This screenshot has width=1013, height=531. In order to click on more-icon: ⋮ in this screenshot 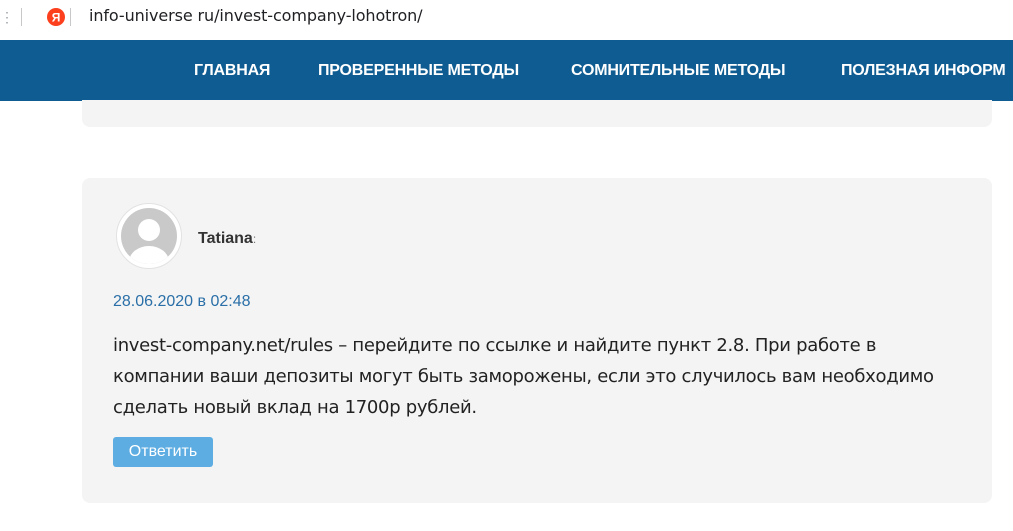, I will do `click(7, 17)`.